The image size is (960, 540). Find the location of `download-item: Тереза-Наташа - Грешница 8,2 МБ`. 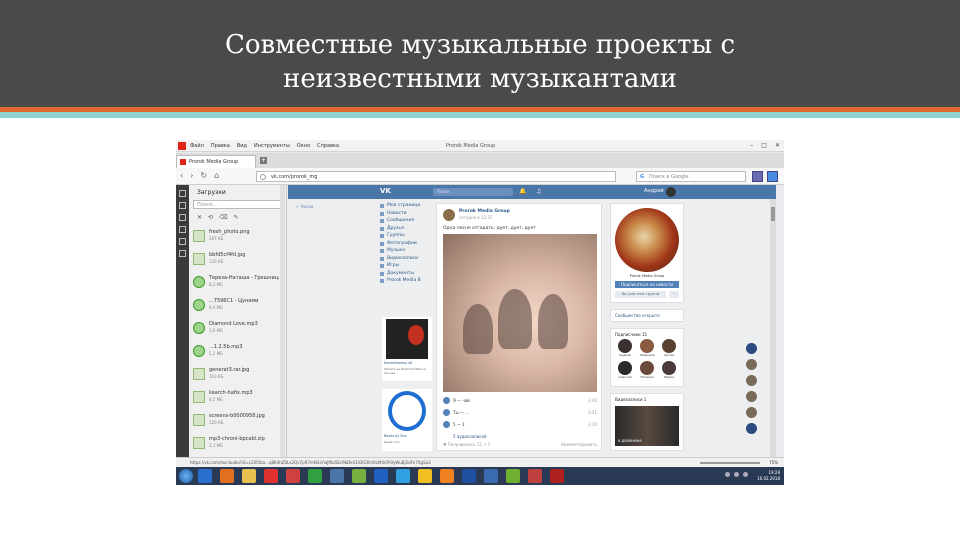

download-item: Тереза-Наташа - Грешница 8,2 МБ is located at coordinates (236, 283).